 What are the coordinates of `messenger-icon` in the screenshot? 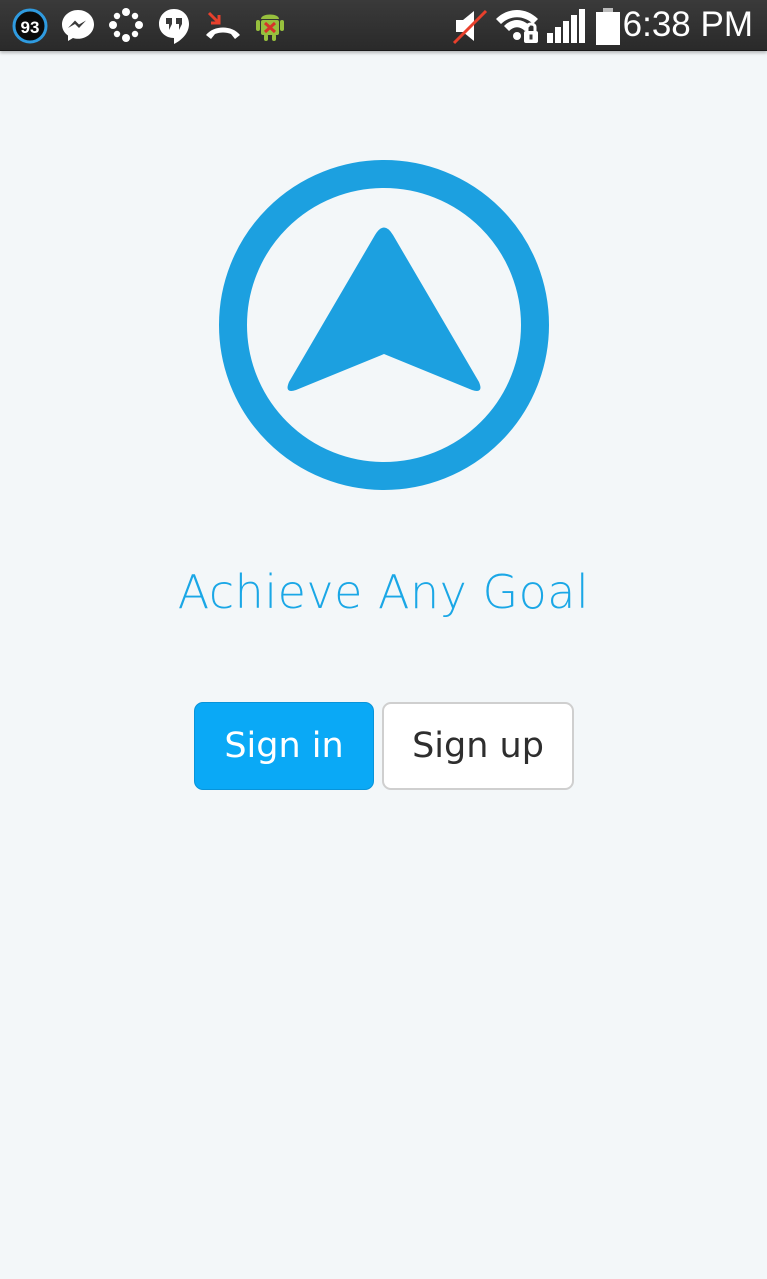 It's located at (78, 25).